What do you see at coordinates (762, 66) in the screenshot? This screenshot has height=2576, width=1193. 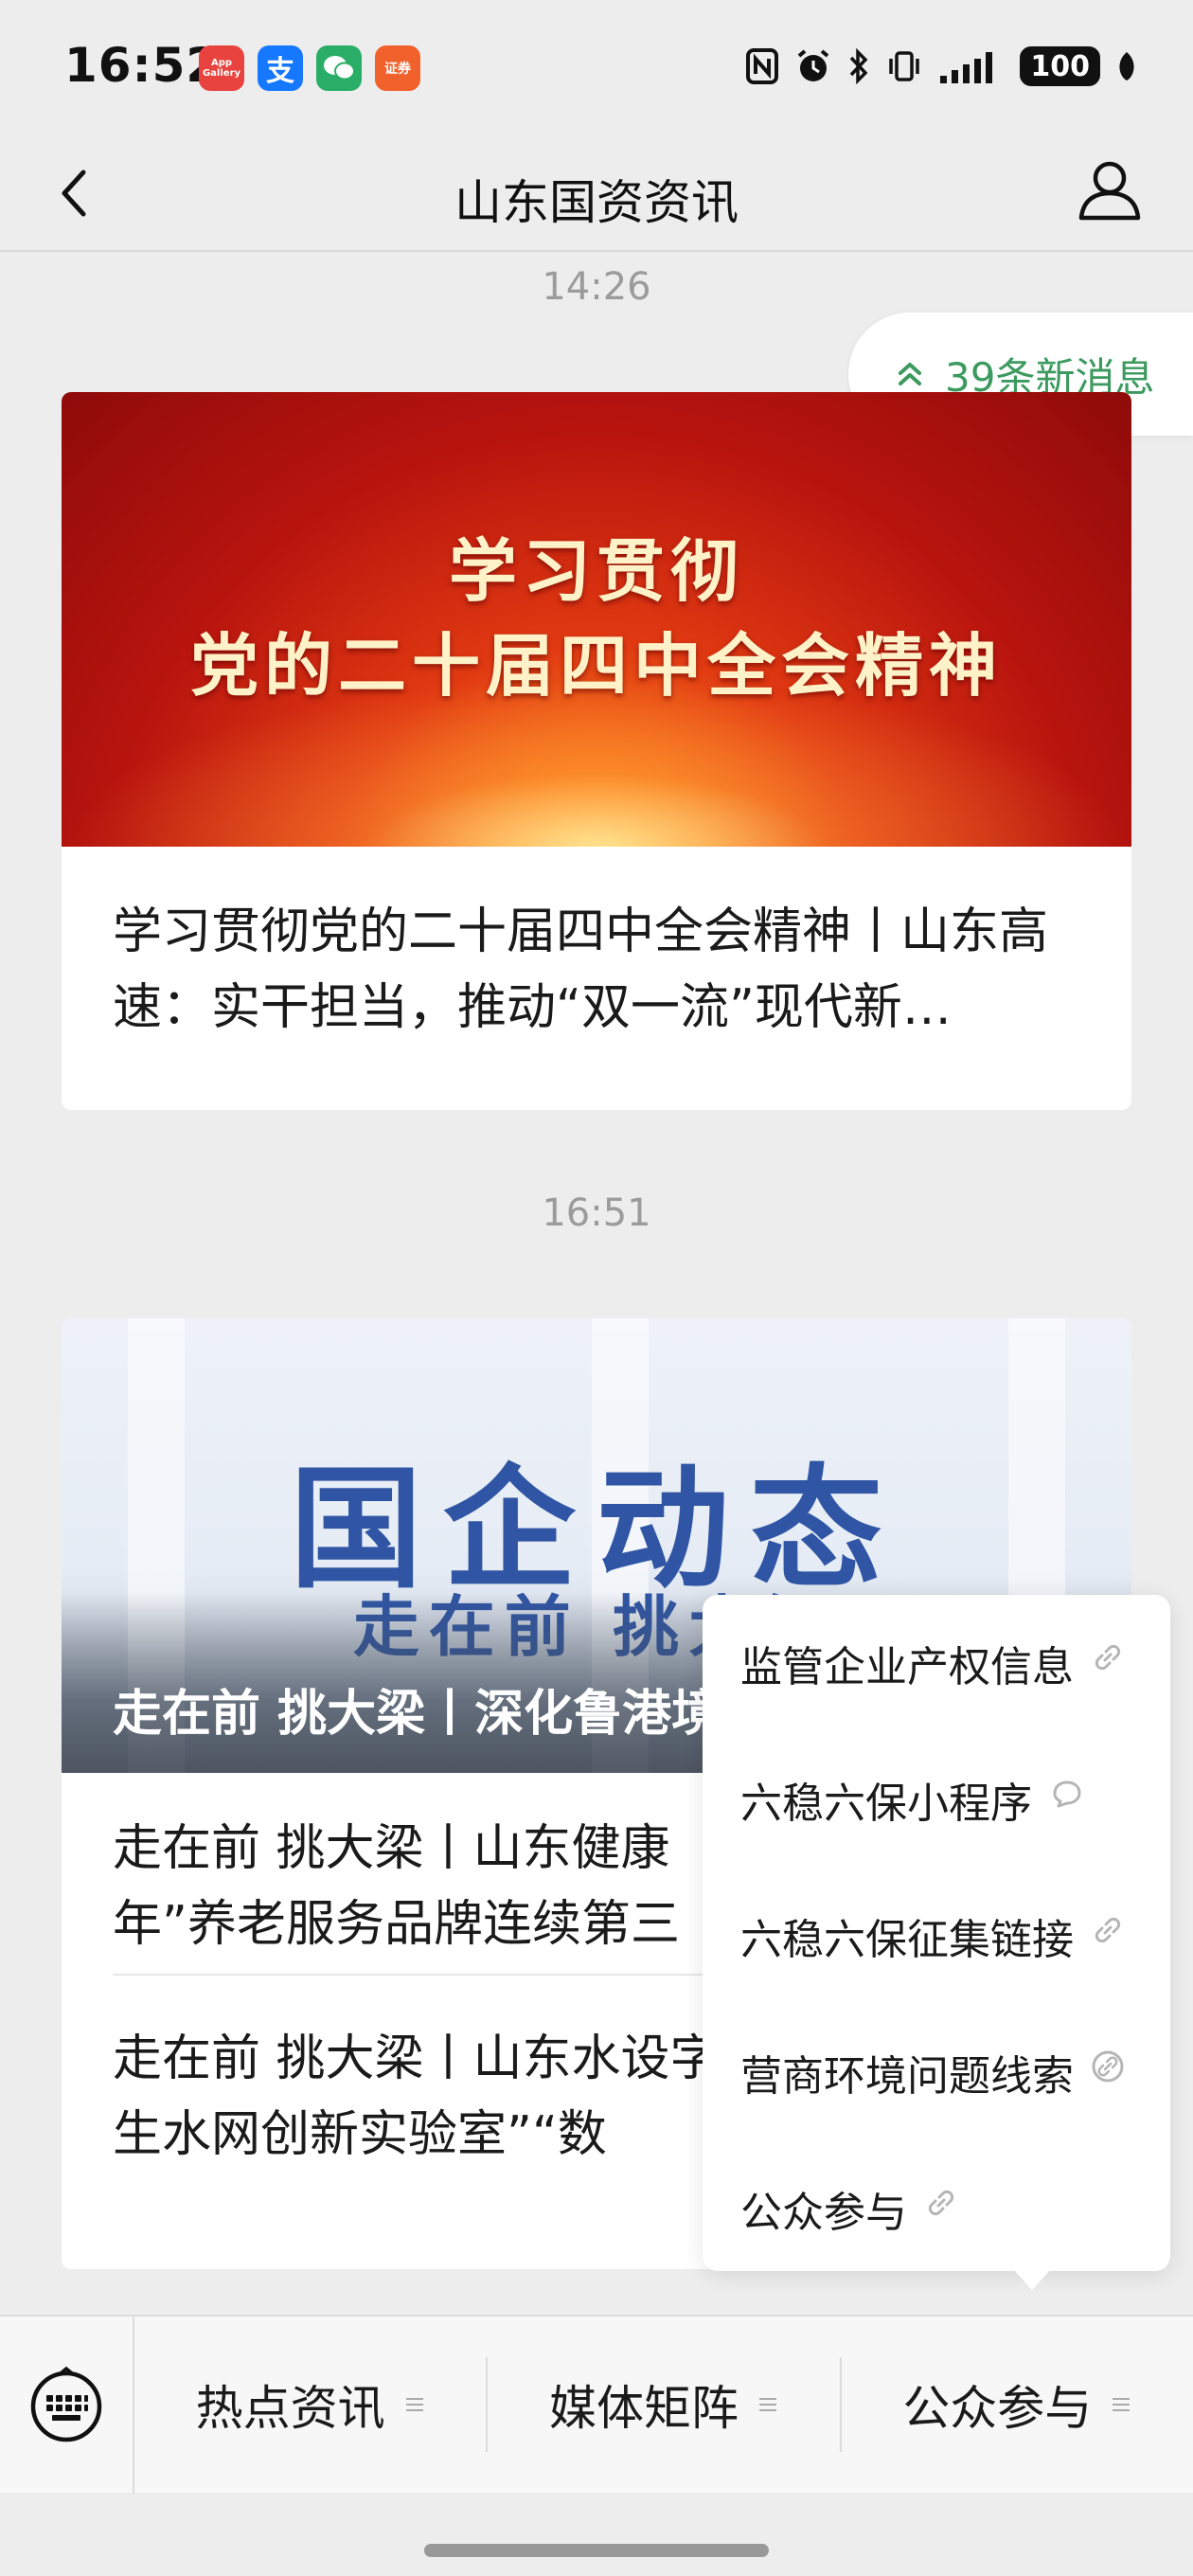 I see `nfc-icon` at bounding box center [762, 66].